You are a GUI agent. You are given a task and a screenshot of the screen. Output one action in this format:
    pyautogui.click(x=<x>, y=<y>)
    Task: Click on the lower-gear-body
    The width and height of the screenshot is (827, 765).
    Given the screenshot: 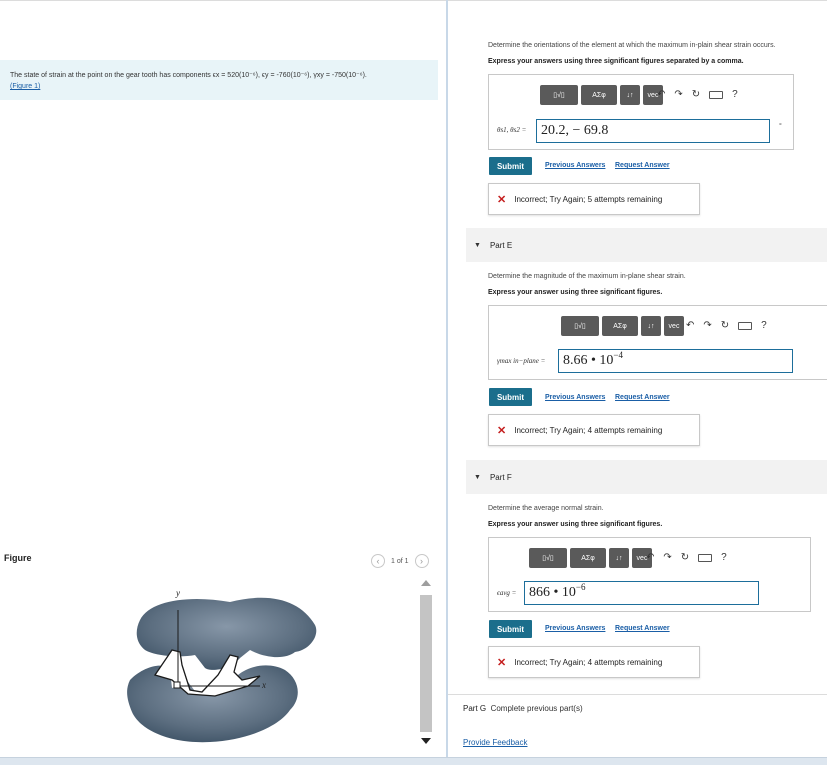 What is the action you would take?
    pyautogui.click(x=212, y=704)
    